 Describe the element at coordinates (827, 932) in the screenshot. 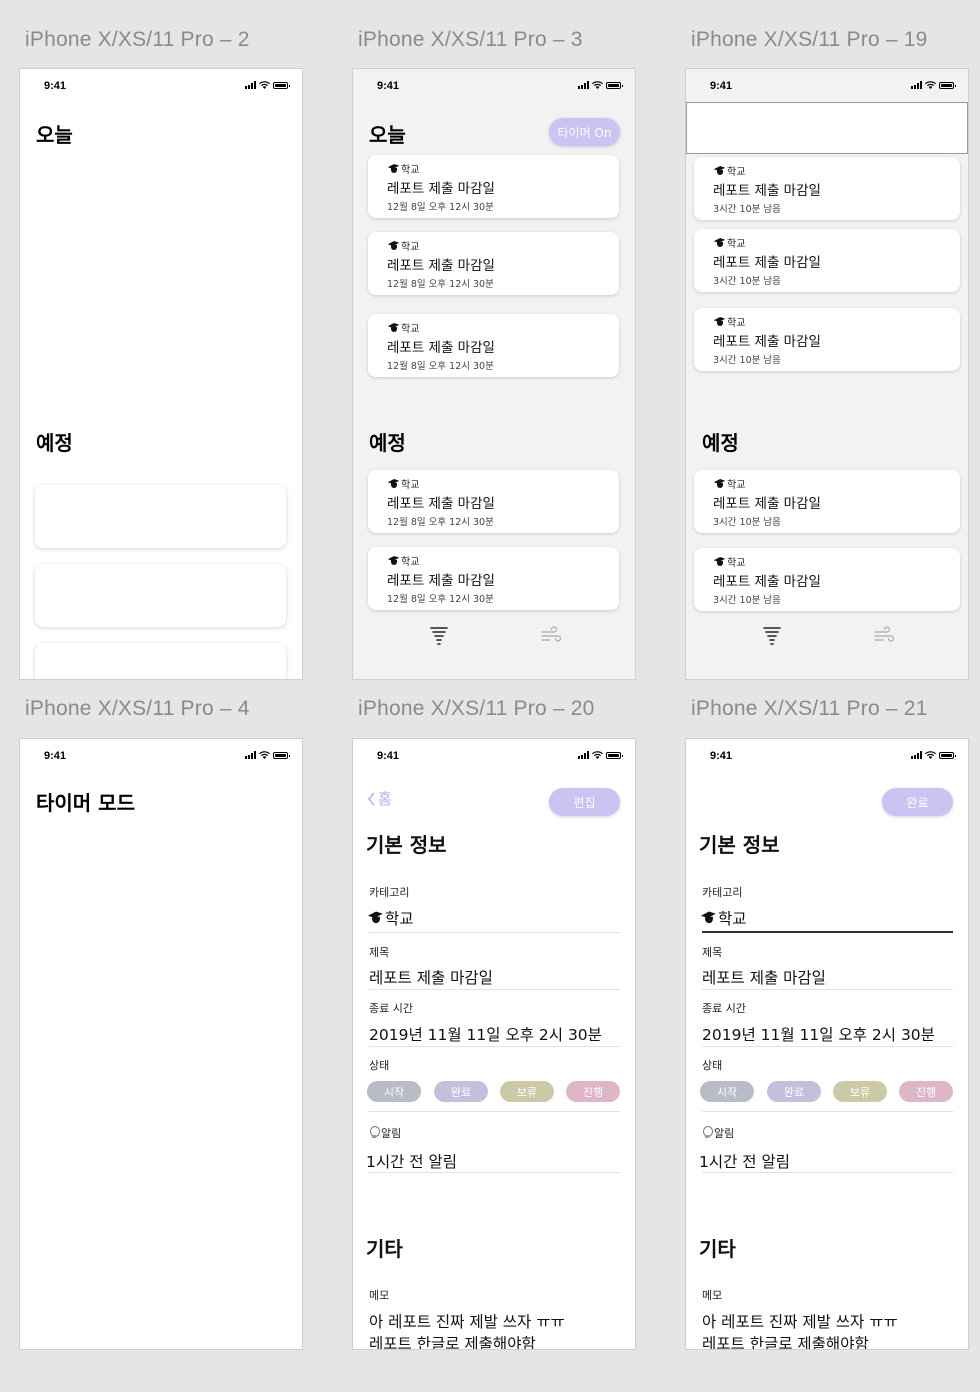

I see `category-underline-active` at that location.